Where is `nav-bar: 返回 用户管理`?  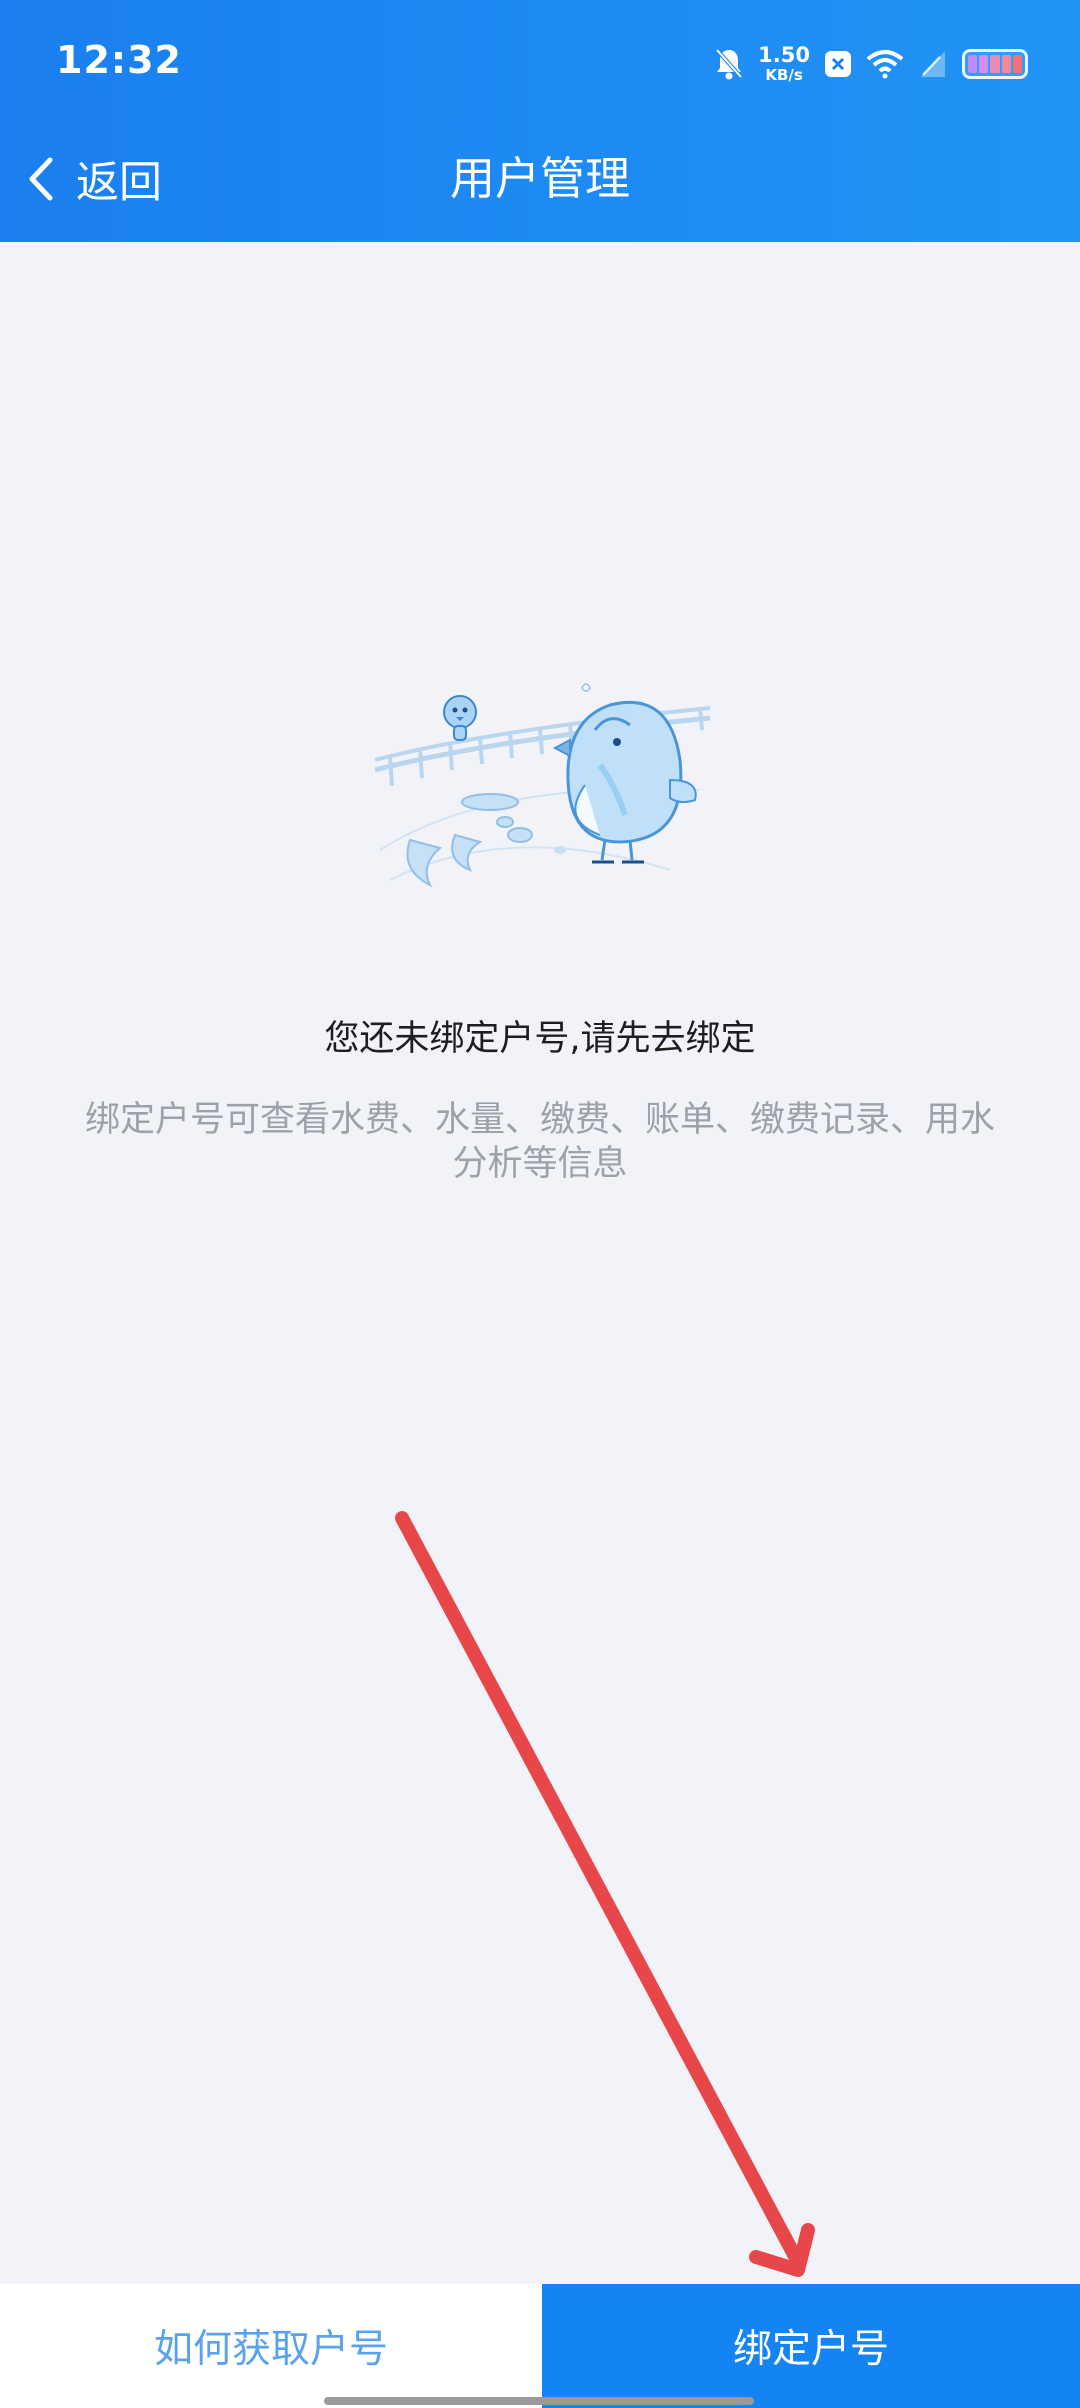
nav-bar: 返回 用户管理 is located at coordinates (540, 181).